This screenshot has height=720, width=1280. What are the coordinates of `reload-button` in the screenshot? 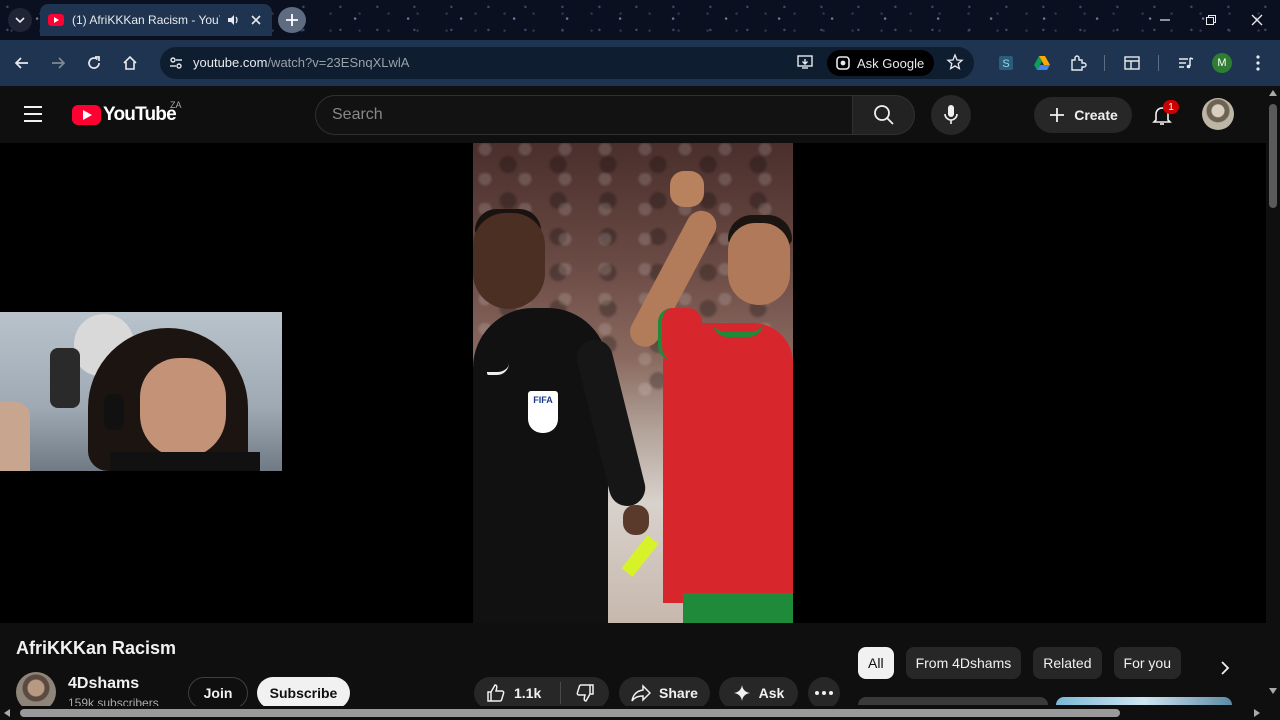 It's located at (94, 63).